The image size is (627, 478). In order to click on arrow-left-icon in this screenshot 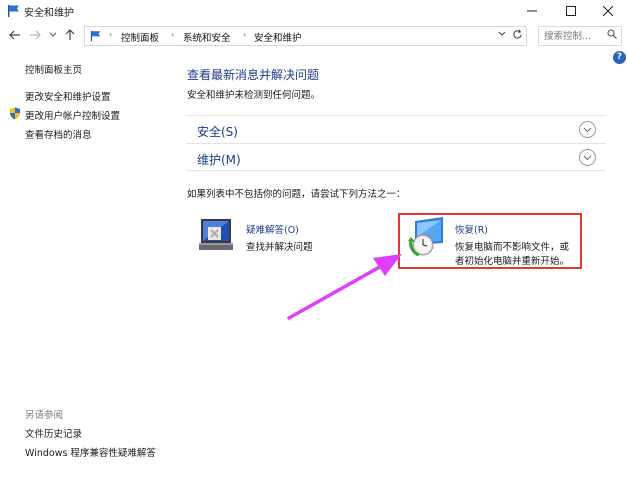, I will do `click(14, 35)`.